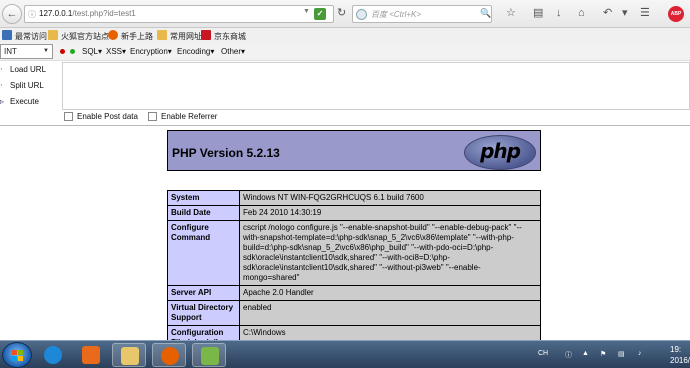  Describe the element at coordinates (233, 51) in the screenshot. I see `menu-other: Other▾` at that location.